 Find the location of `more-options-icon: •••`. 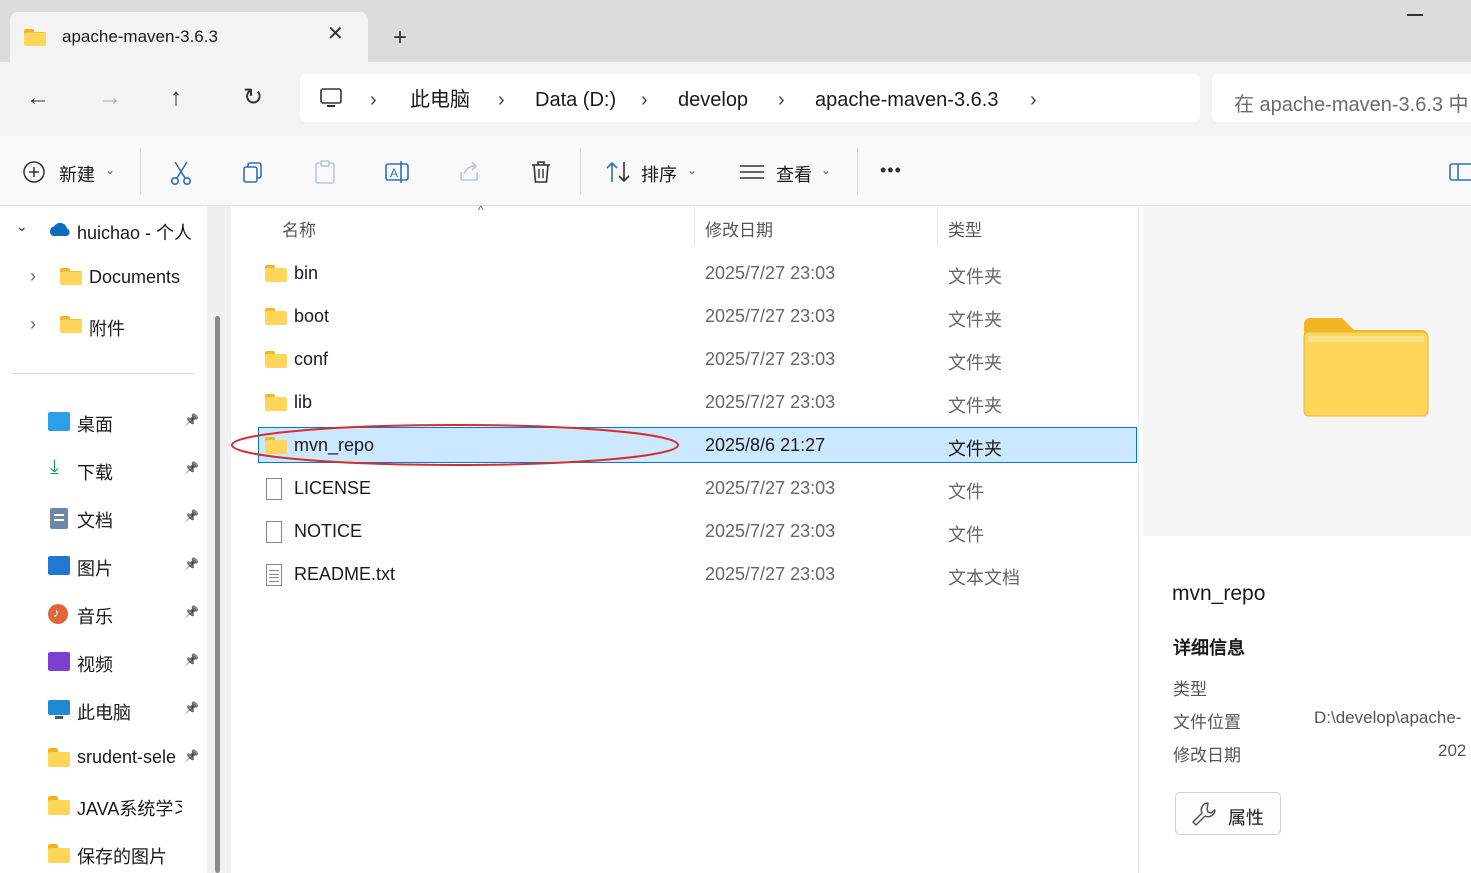

more-options-icon: ••• is located at coordinates (891, 170).